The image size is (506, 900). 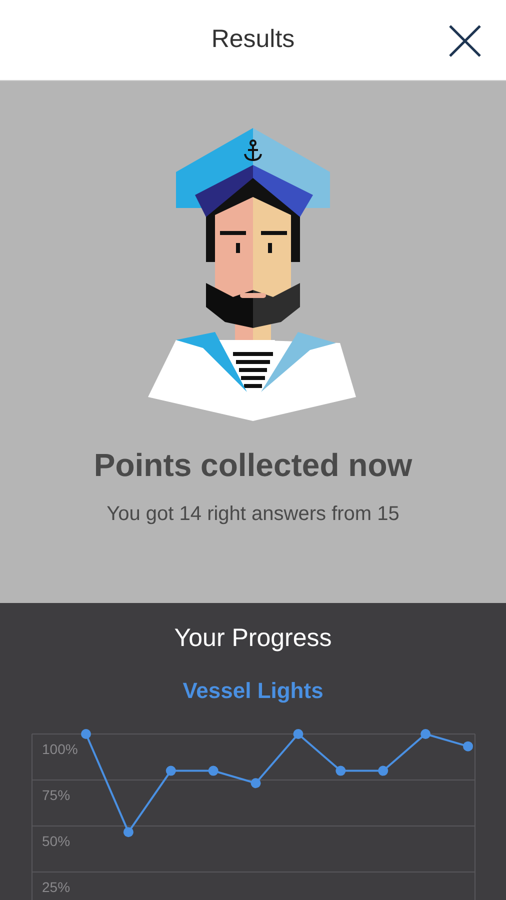 What do you see at coordinates (253, 514) in the screenshot?
I see `result-summary: You got 14 right answers from 15` at bounding box center [253, 514].